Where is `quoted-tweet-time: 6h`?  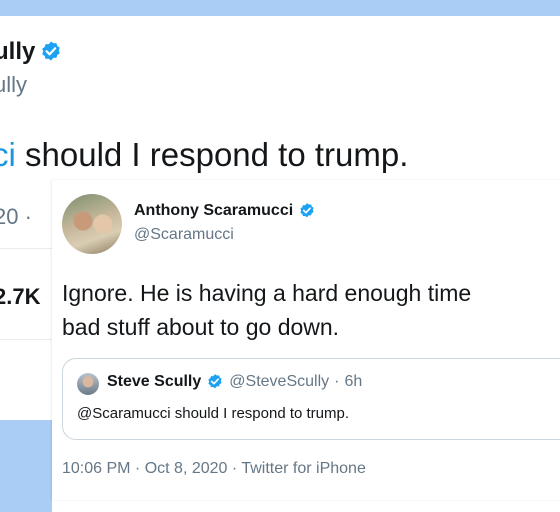
quoted-tweet-time: 6h is located at coordinates (353, 382).